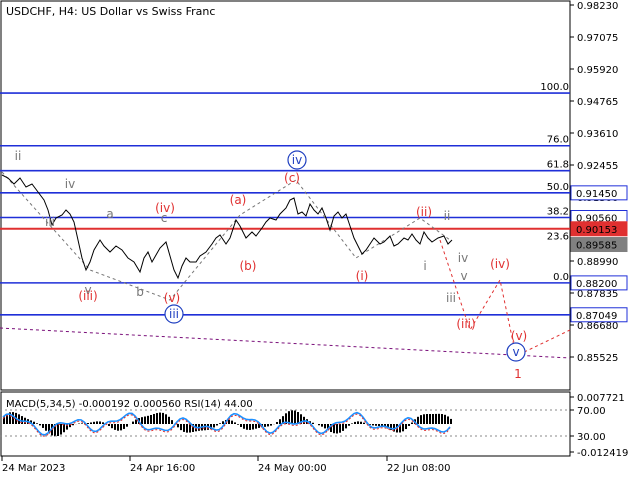 Image resolution: width=640 pixels, height=484 pixels. What do you see at coordinates (162, 468) in the screenshot?
I see `time-label: 24 Apr 16:00` at bounding box center [162, 468].